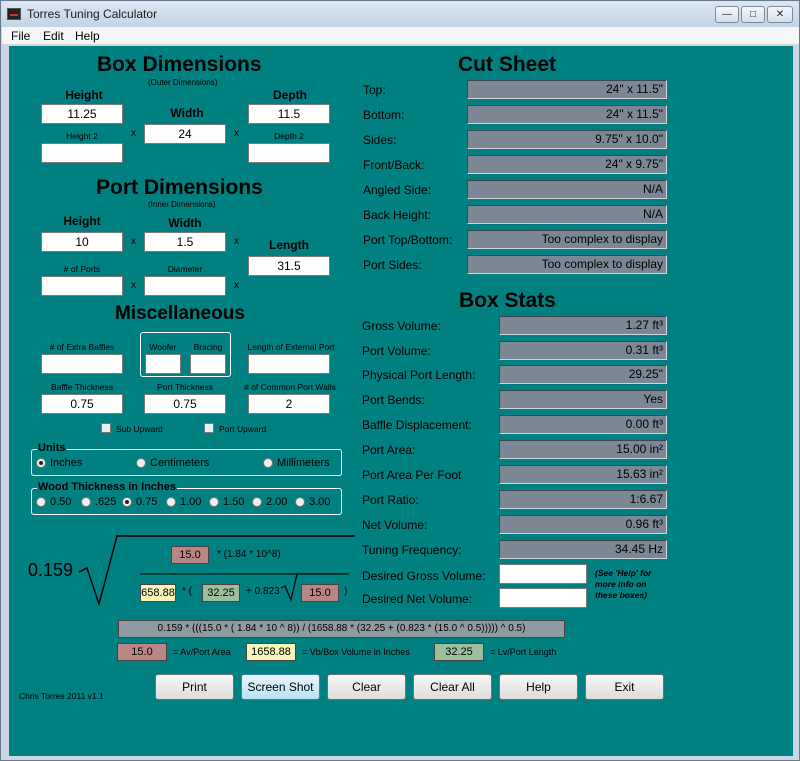  What do you see at coordinates (194, 687) in the screenshot?
I see `print-button: Print` at bounding box center [194, 687].